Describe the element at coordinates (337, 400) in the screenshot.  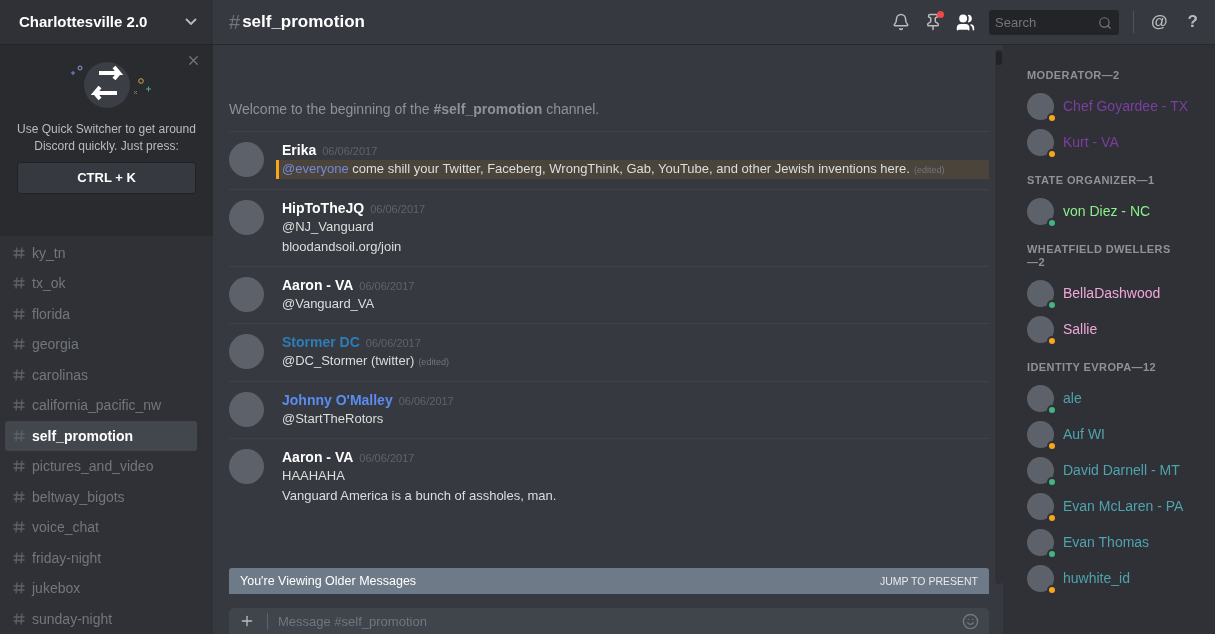
I see `author-name: Johnny O'Malley` at that location.